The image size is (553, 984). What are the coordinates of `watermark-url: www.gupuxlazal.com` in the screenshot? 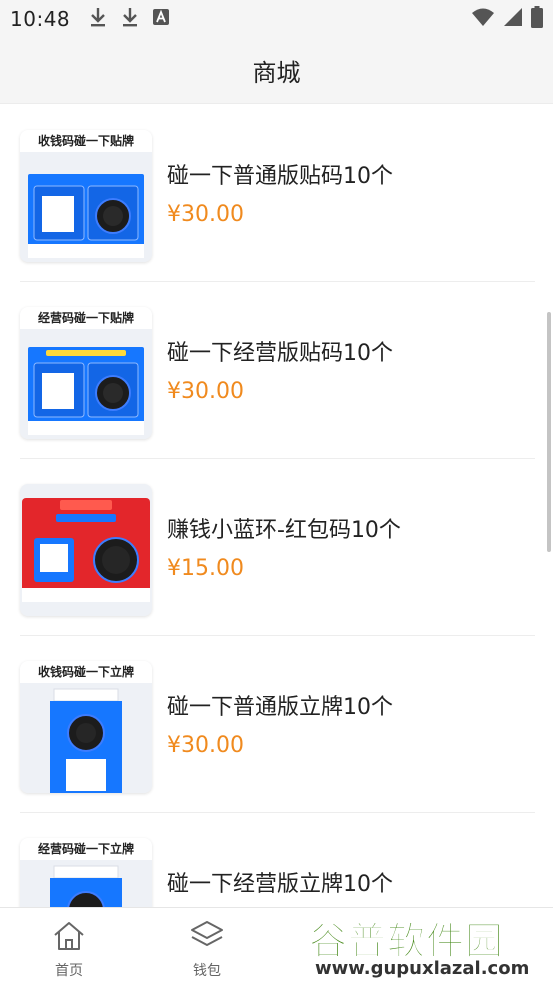 It's located at (422, 968).